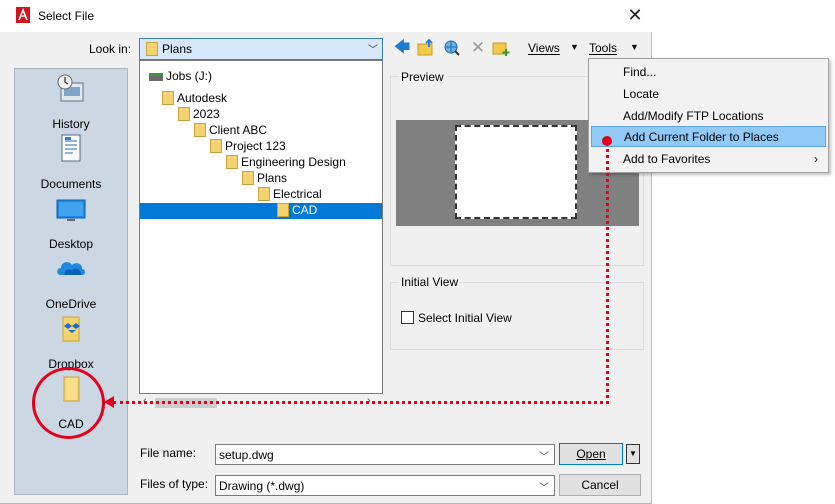  Describe the element at coordinates (202, 98) in the screenshot. I see `tree-item-label: Autodesk` at that location.